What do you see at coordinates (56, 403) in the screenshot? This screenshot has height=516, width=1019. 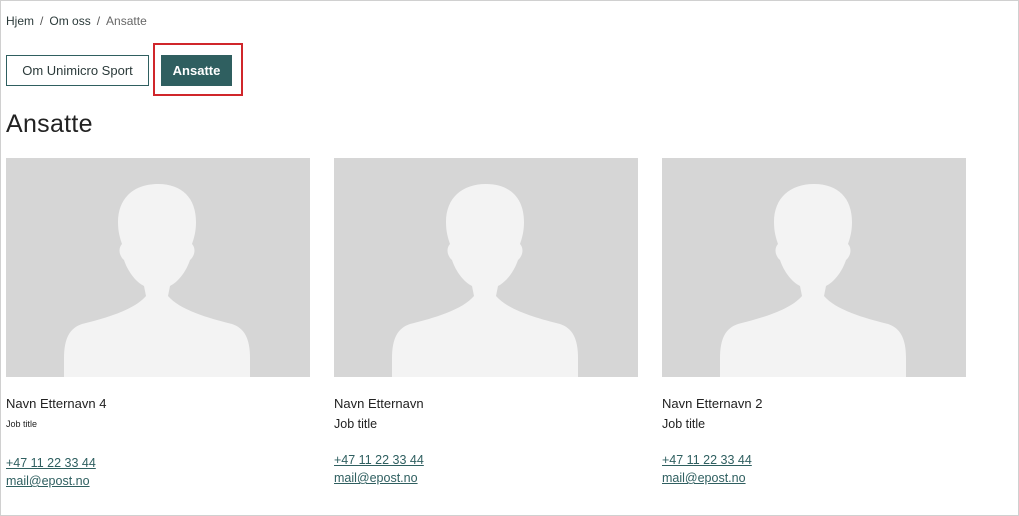 I see `employee-name: Navn Etternavn 4` at bounding box center [56, 403].